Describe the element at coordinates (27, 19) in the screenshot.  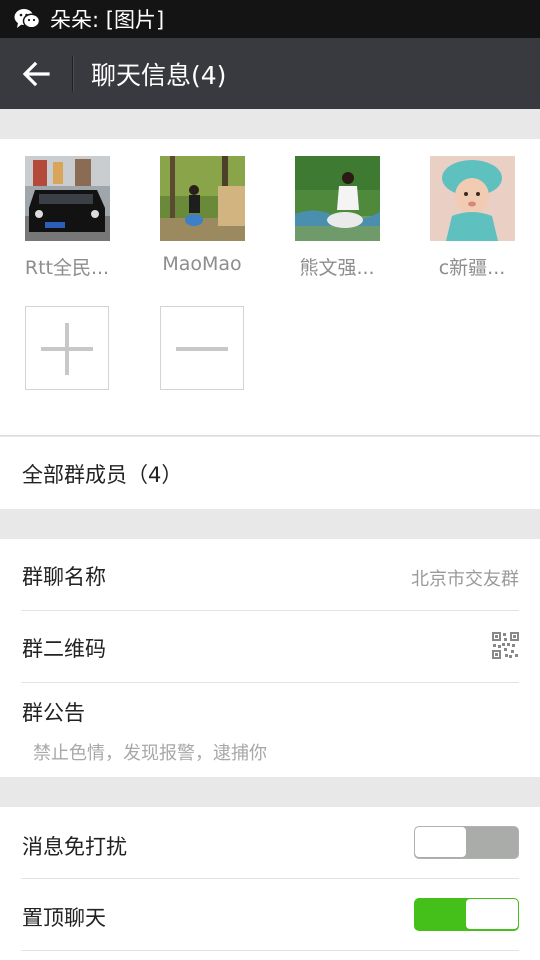
I see `wechat-icon` at that location.